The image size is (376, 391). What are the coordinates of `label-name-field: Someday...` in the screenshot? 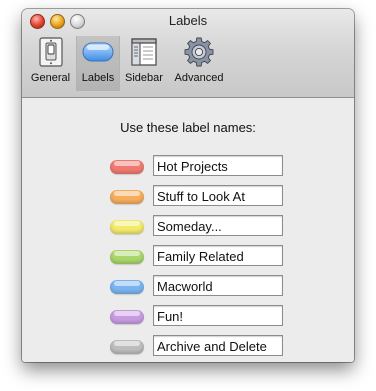 It's located at (218, 225).